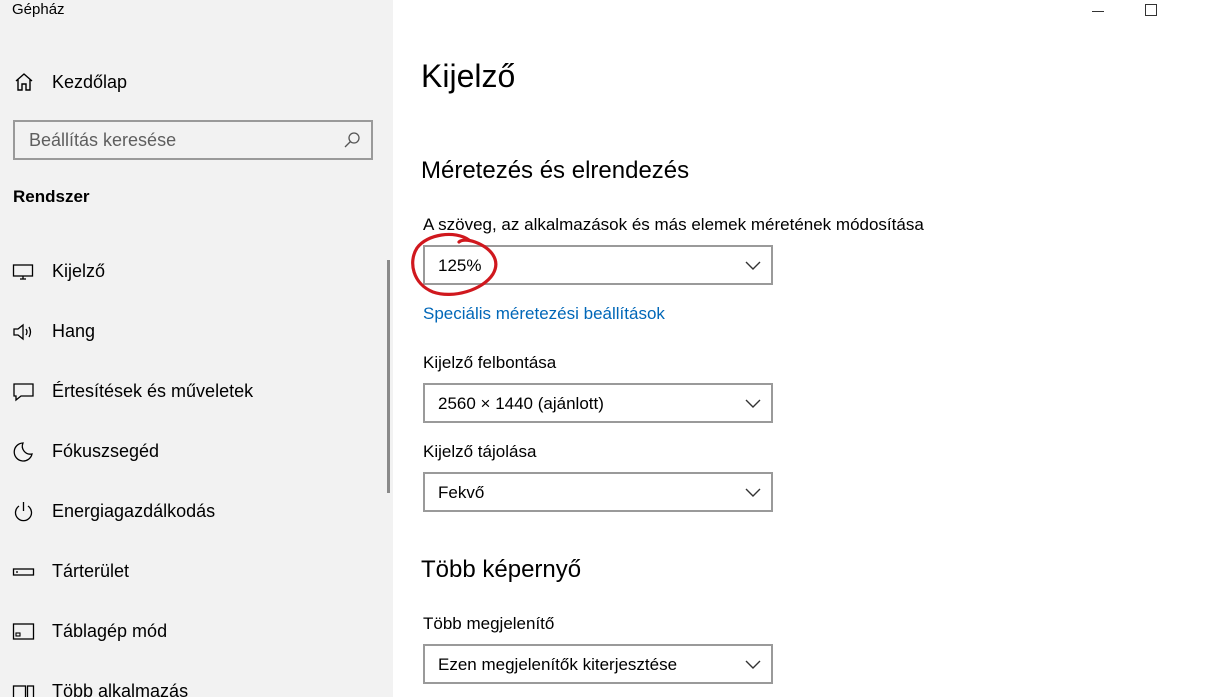 This screenshot has height=697, width=1227. Describe the element at coordinates (192, 632) in the screenshot. I see `sidebar-item-tablet-mode: Táblagép mód` at that location.